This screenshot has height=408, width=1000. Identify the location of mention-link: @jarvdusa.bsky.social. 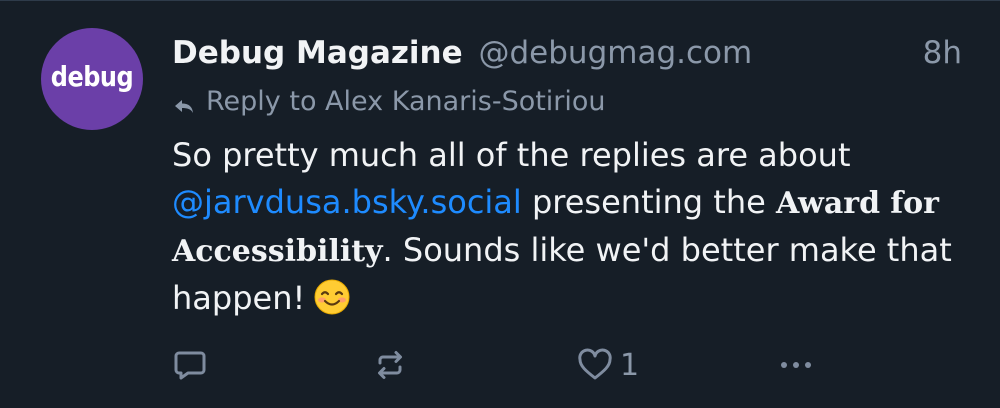
(347, 202).